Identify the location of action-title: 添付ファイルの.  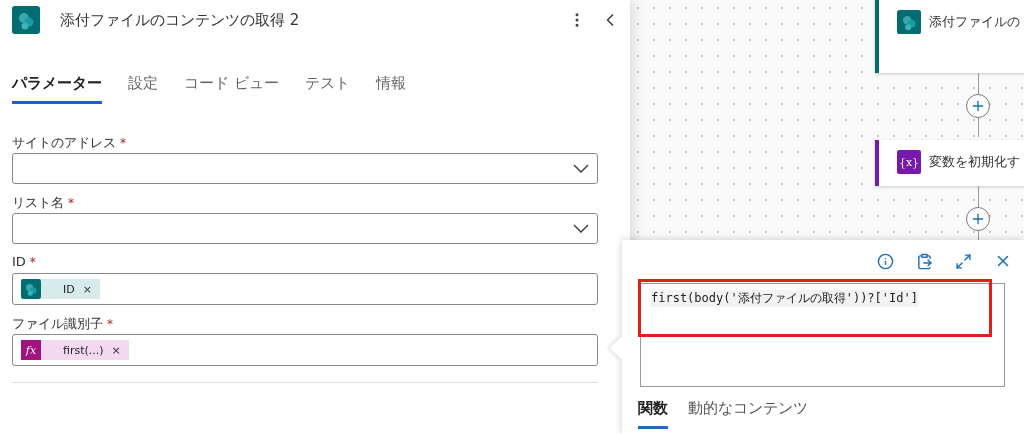
(974, 22).